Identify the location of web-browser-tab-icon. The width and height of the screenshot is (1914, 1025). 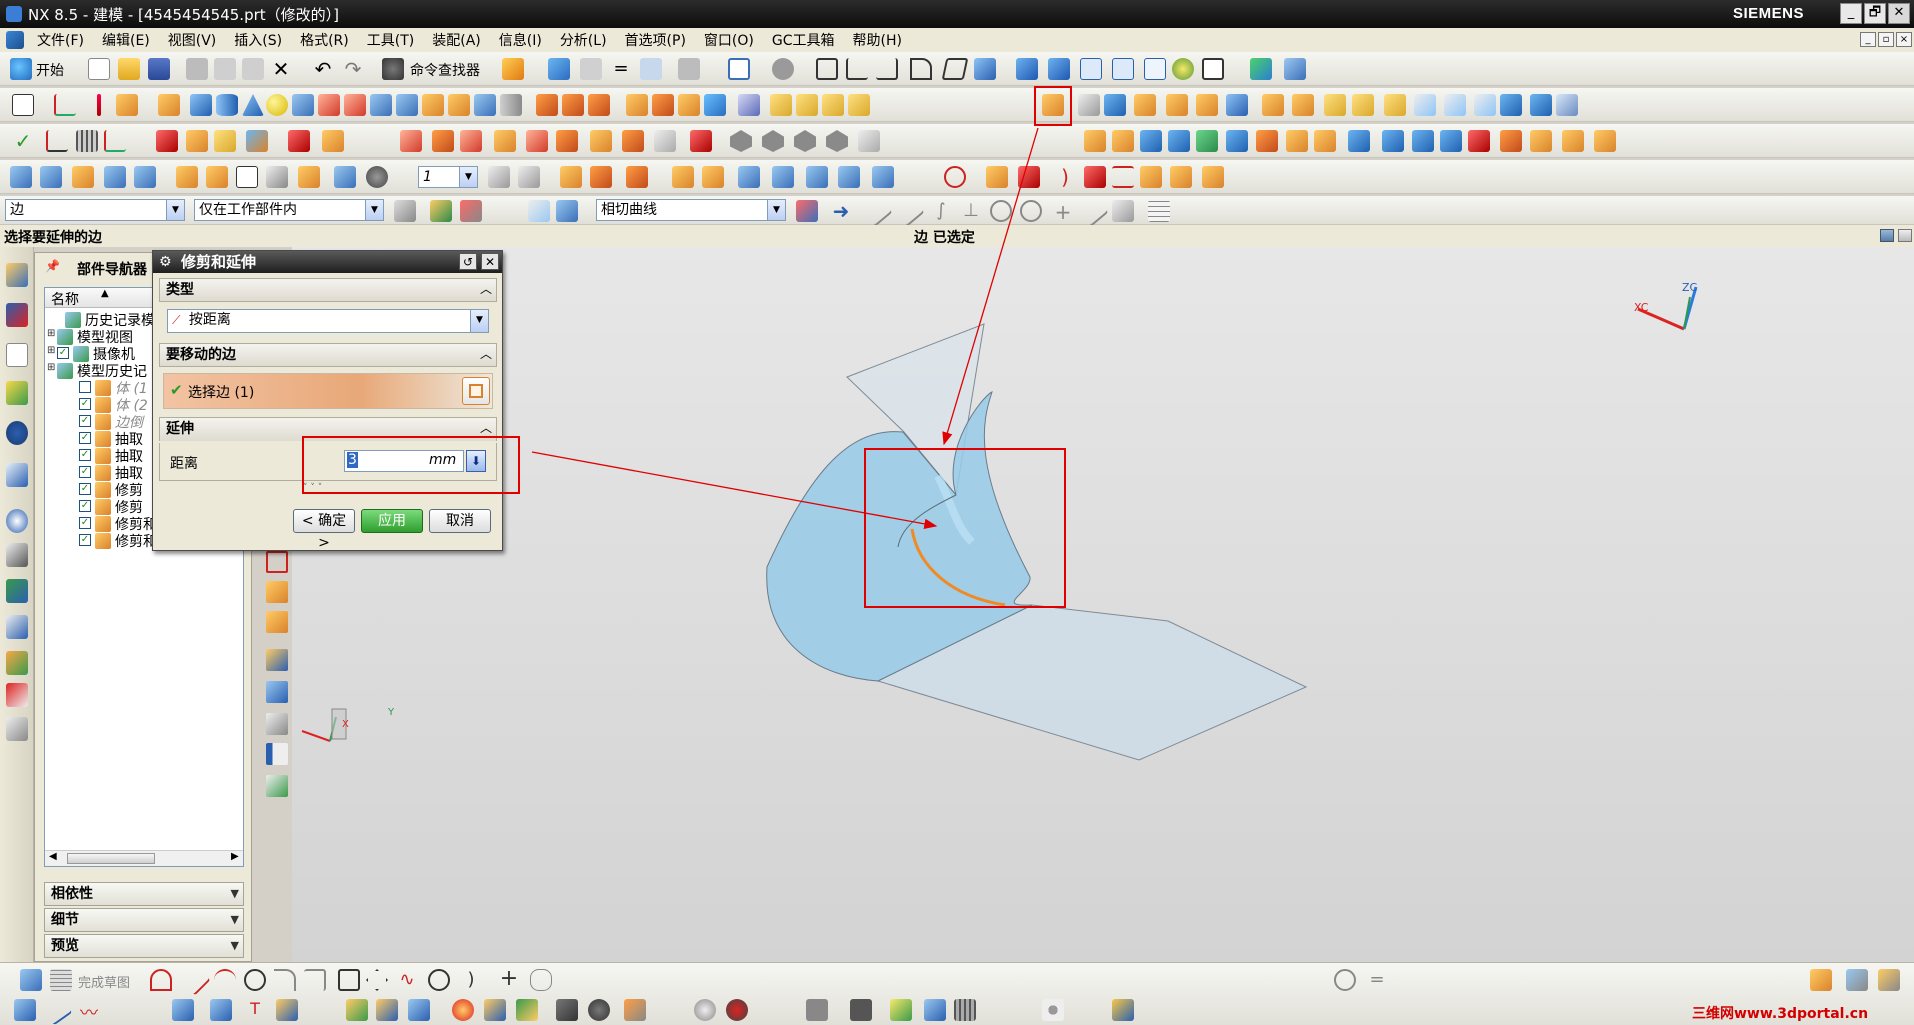
(17, 433).